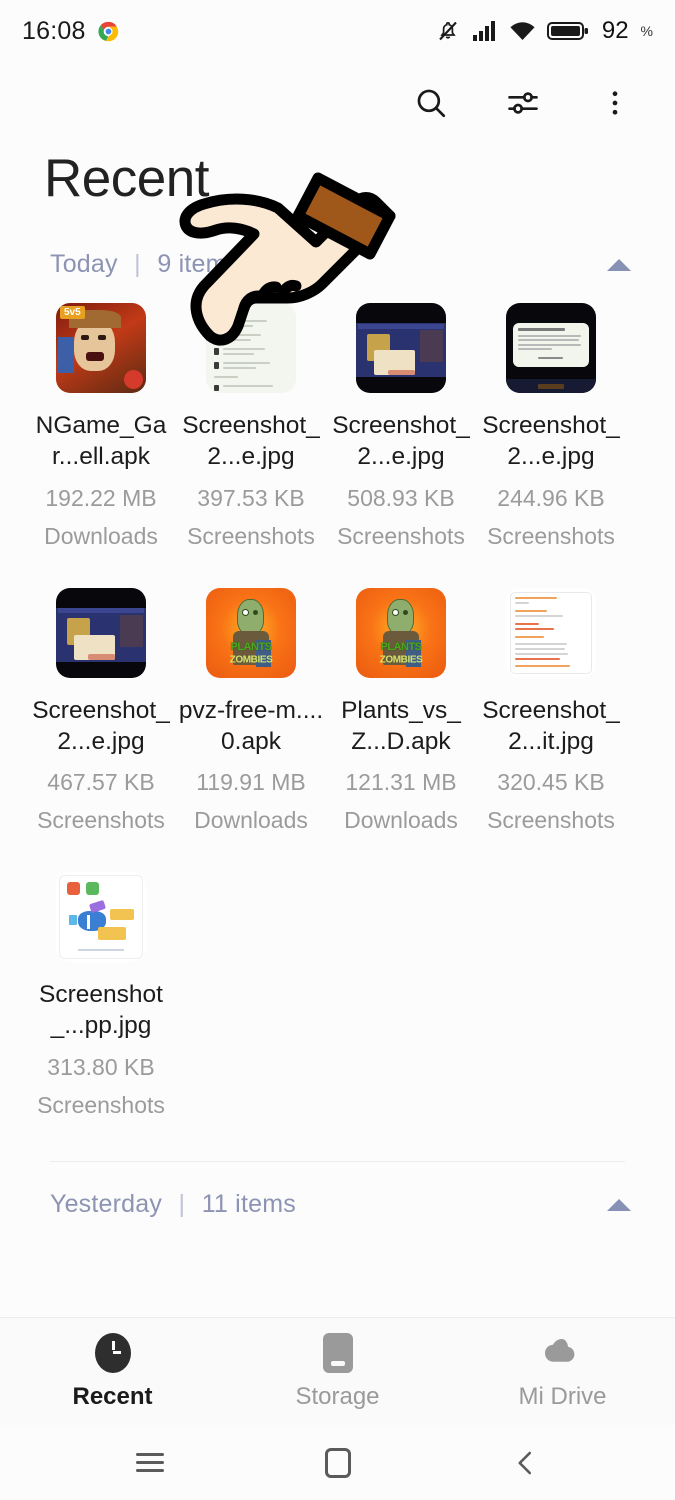  Describe the element at coordinates (101, 917) in the screenshot. I see `cloud-backup-art` at that location.